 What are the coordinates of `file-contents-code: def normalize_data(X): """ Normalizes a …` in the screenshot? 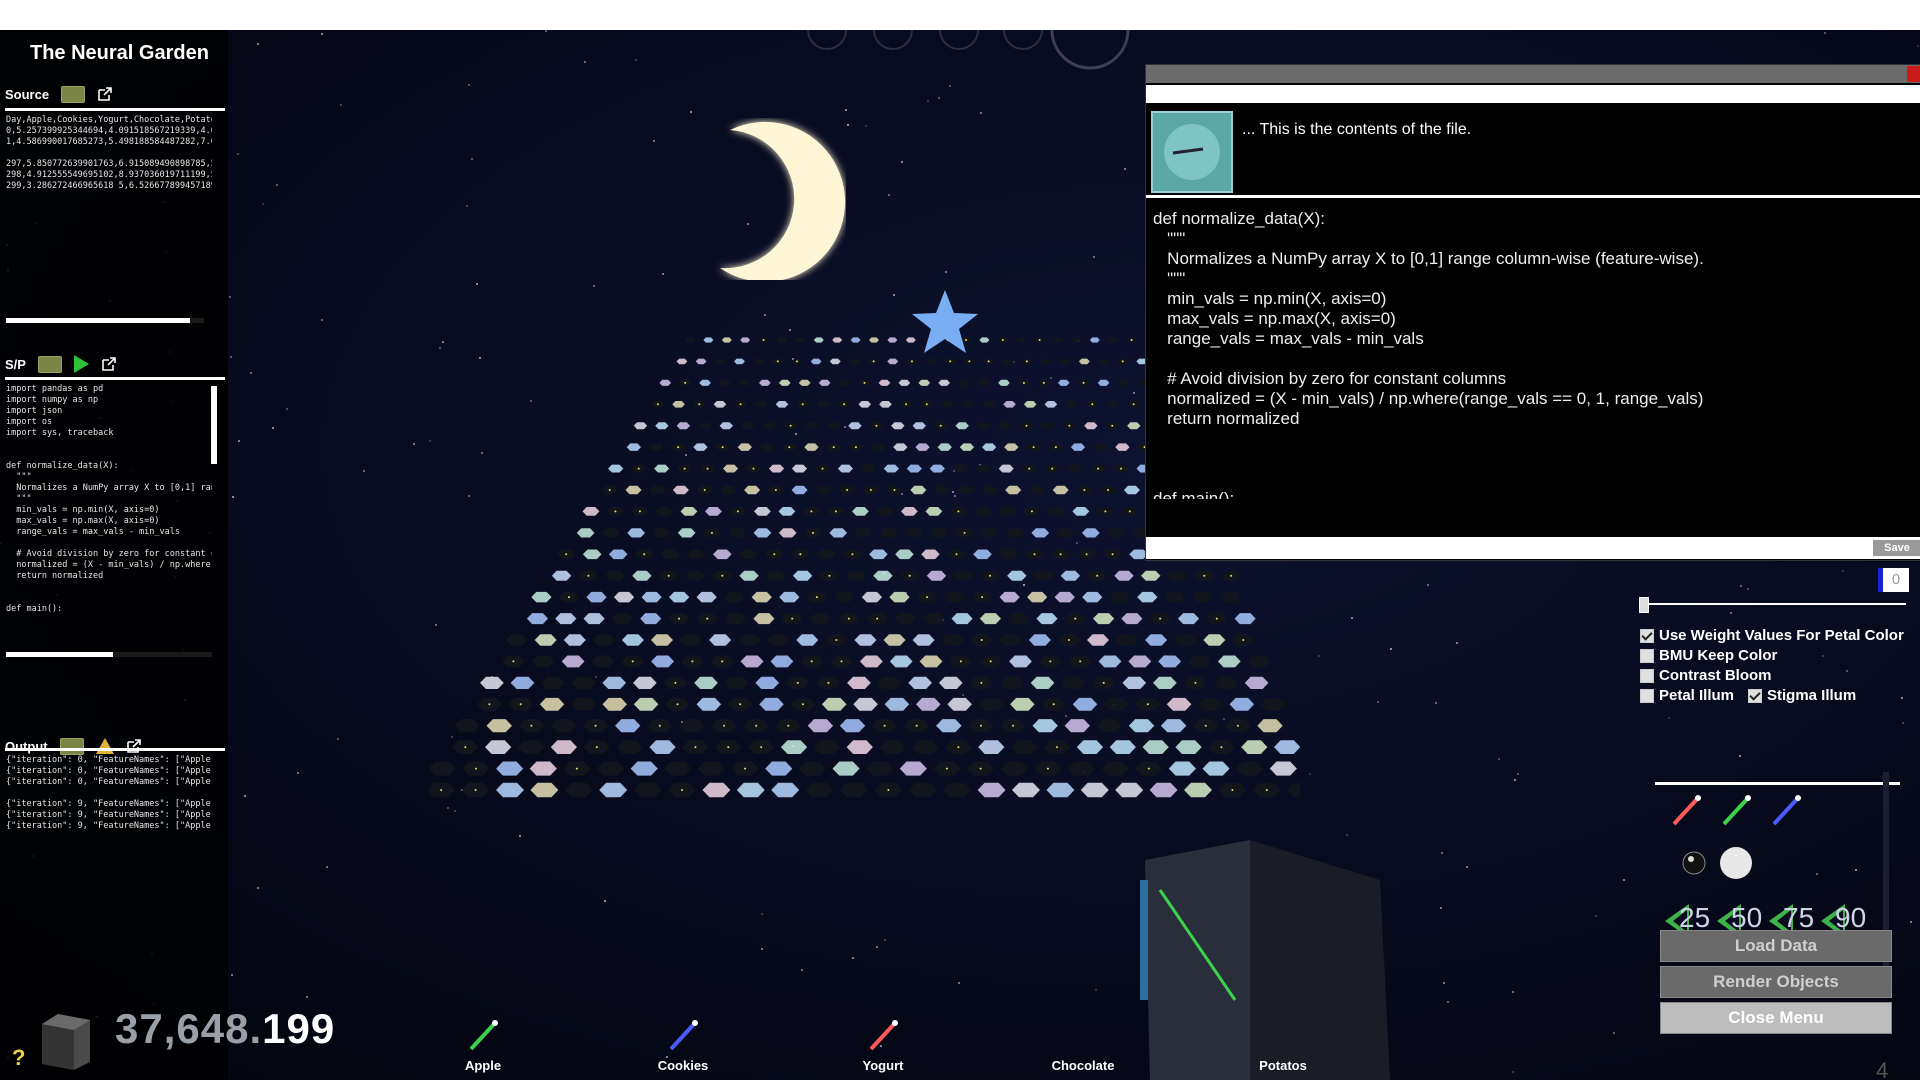 It's located at (1533, 354).